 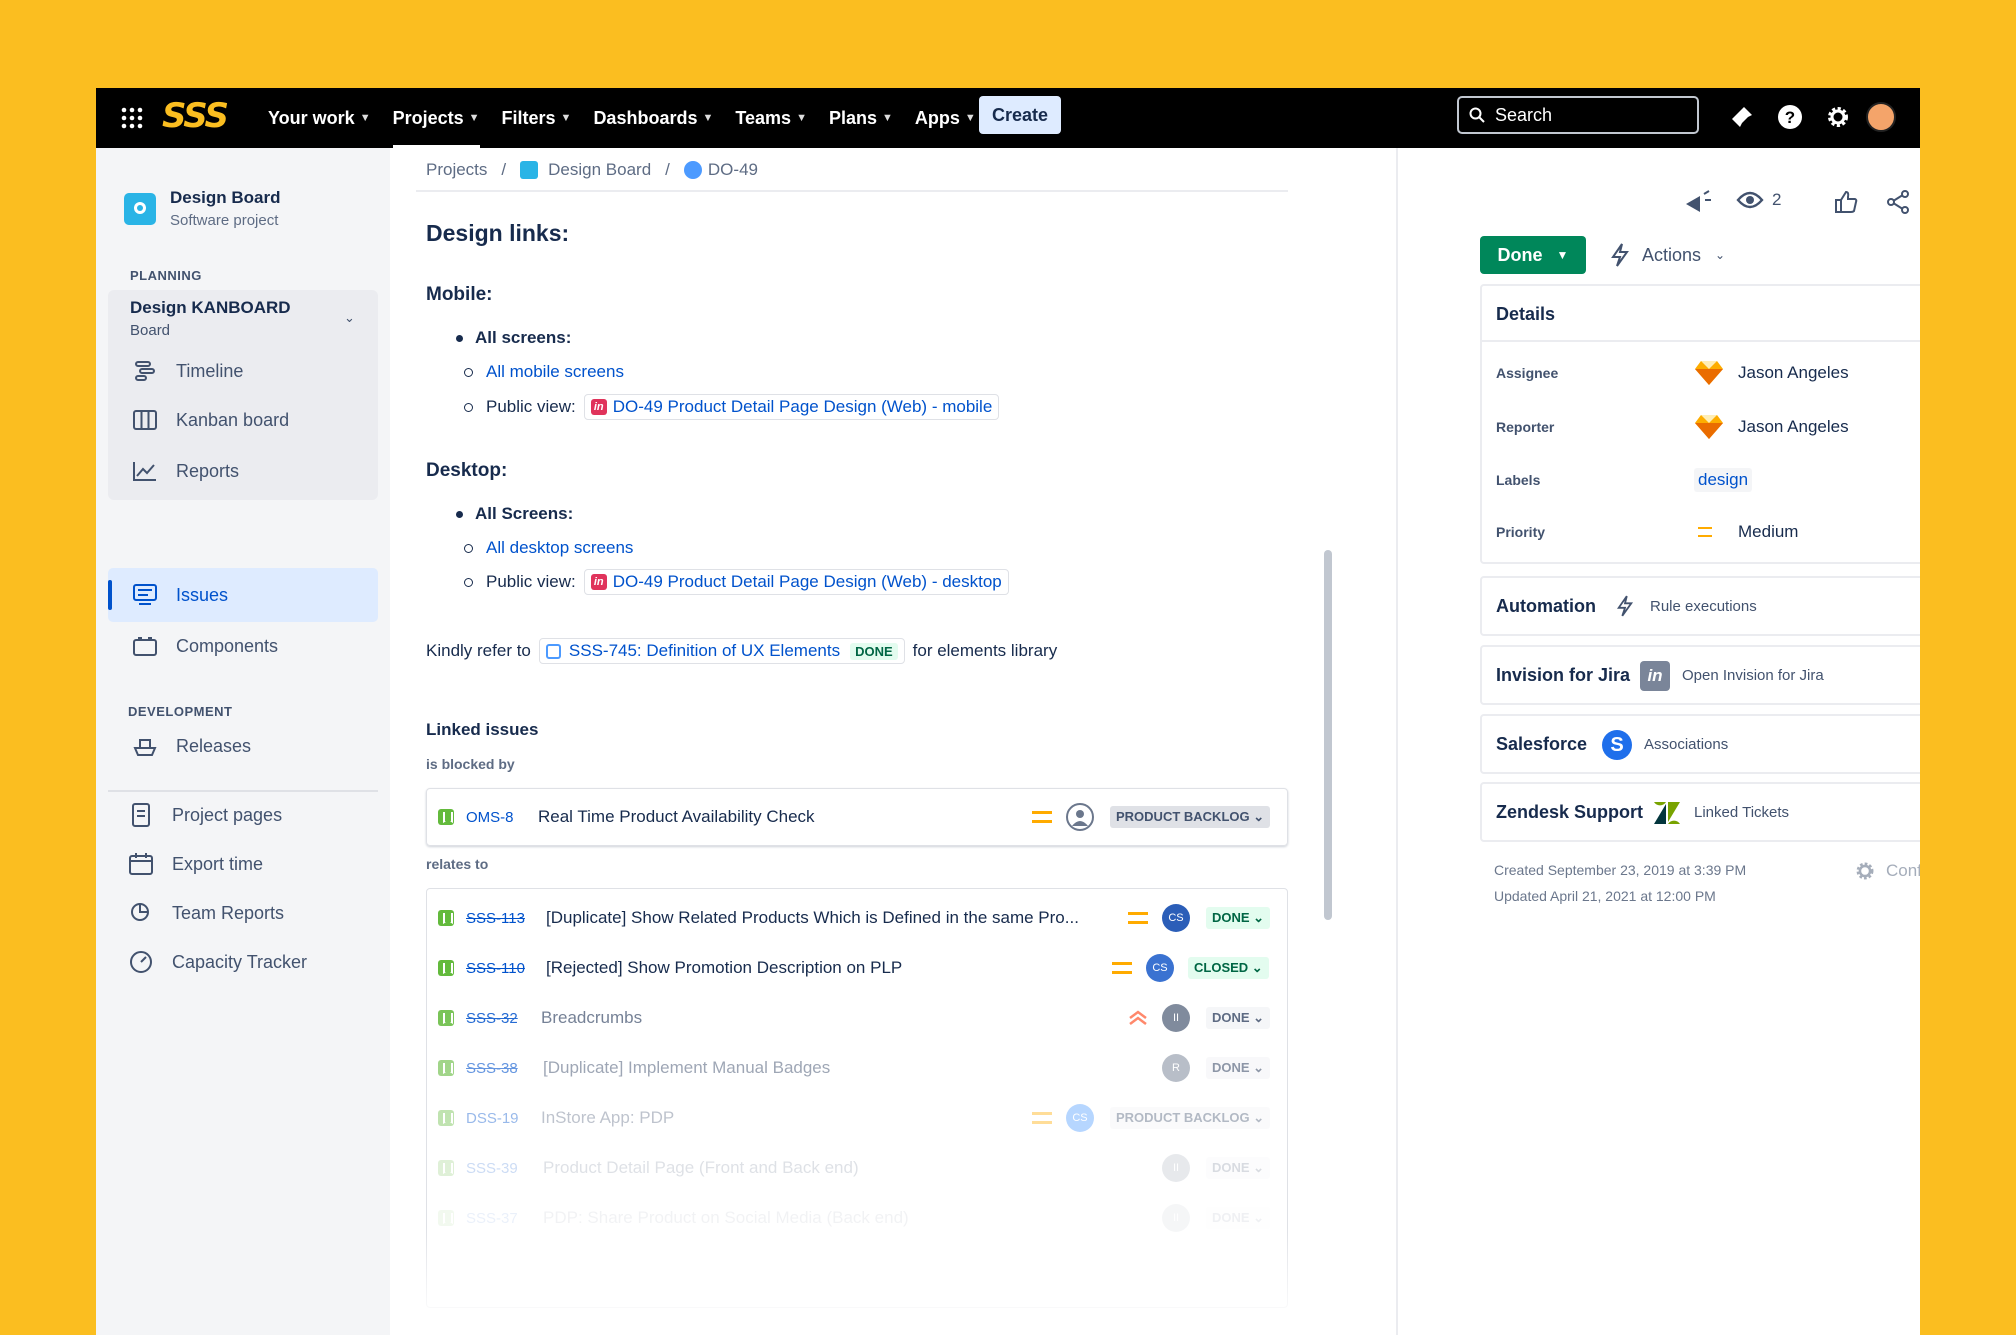 What do you see at coordinates (145, 646) in the screenshot?
I see `components-icon` at bounding box center [145, 646].